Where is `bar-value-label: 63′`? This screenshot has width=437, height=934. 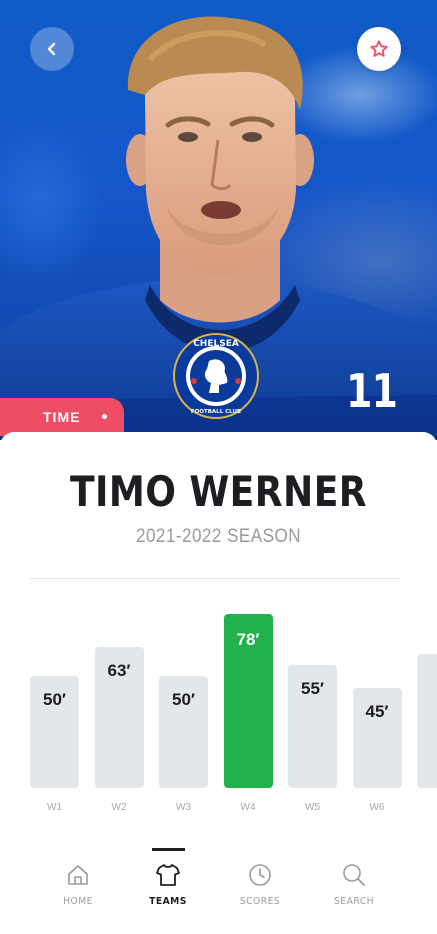
bar-value-label: 63′ is located at coordinates (119, 671).